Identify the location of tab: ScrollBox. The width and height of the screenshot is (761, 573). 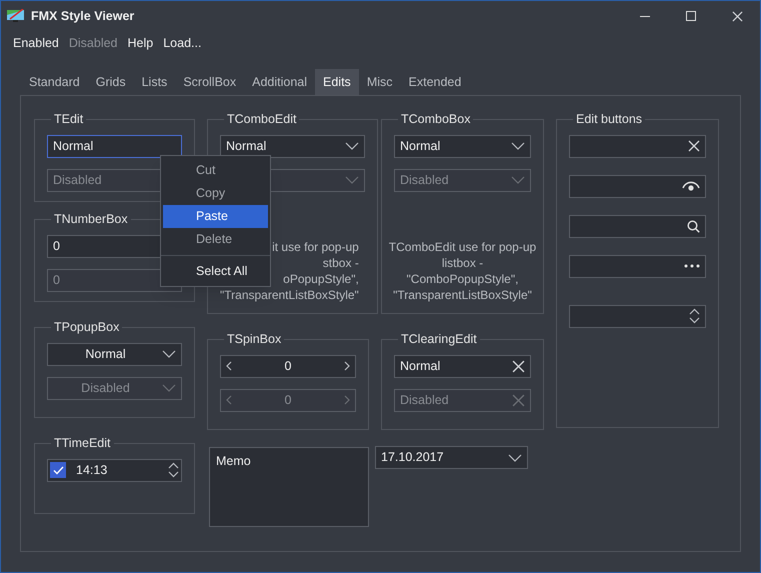
(209, 82).